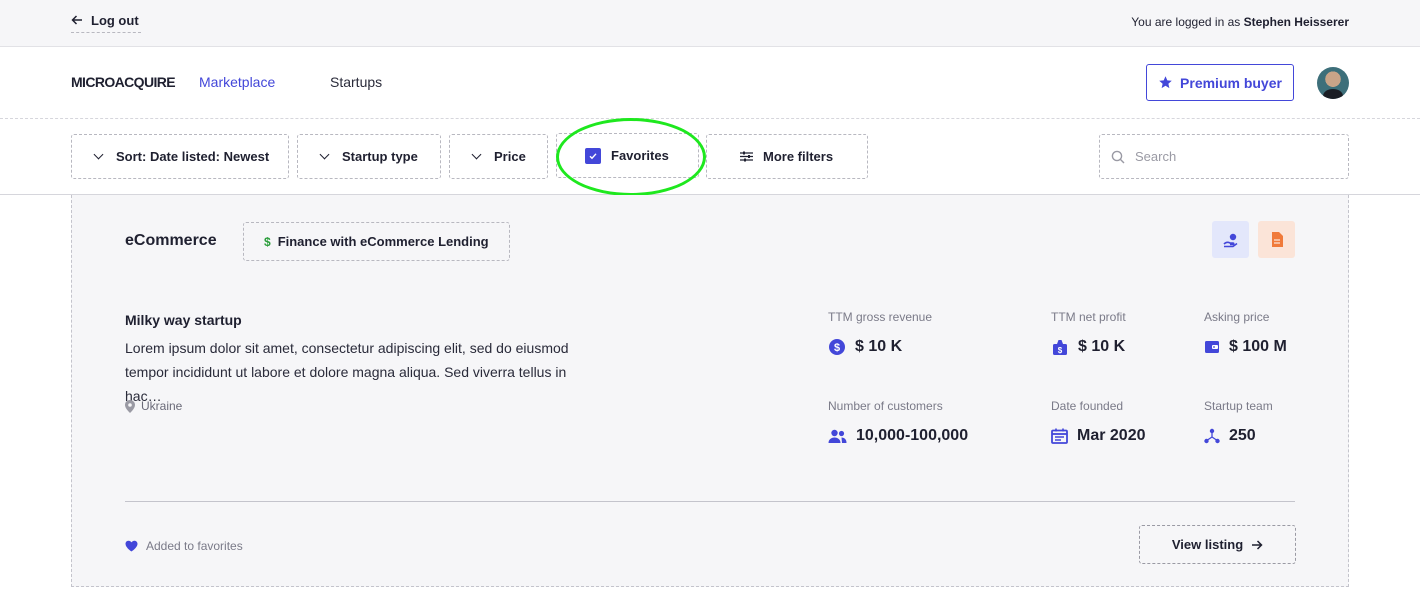  I want to click on search-input, so click(1235, 156).